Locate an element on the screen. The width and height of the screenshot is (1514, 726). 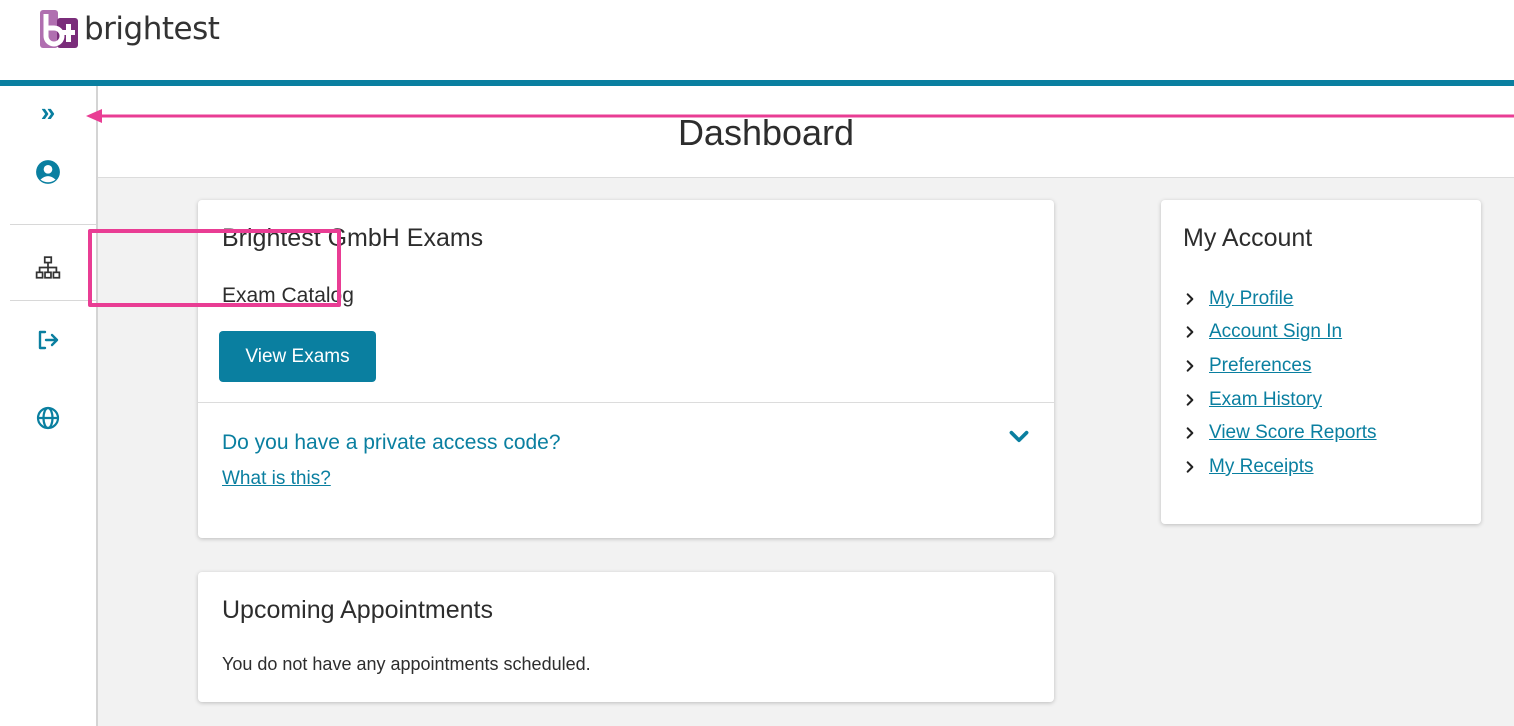
what-is-this-link: What is this? is located at coordinates (276, 479).